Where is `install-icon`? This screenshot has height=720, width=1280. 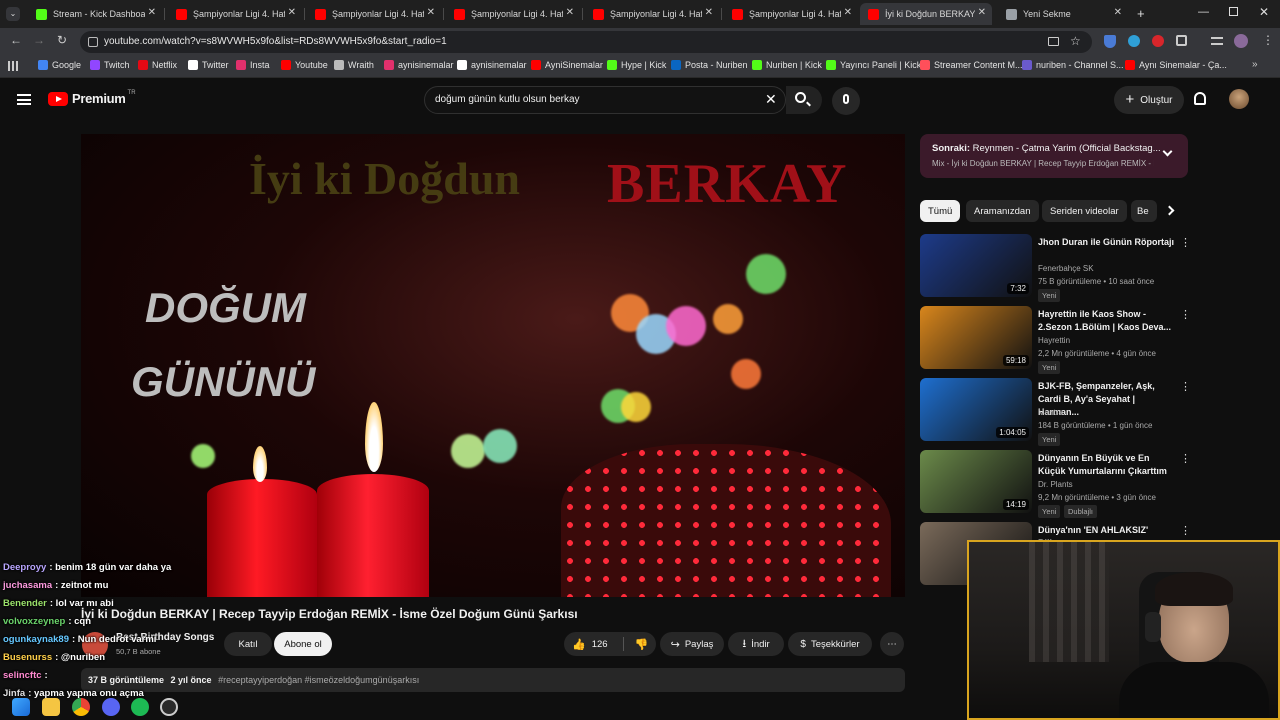 install-icon is located at coordinates (1053, 41).